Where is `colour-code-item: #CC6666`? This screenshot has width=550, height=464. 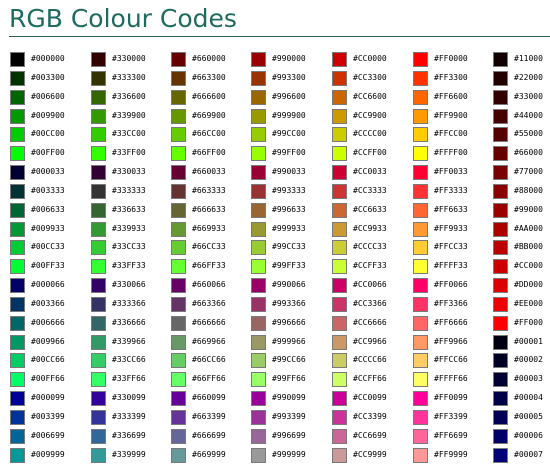
colour-code-item: #CC6666 is located at coordinates (372, 324).